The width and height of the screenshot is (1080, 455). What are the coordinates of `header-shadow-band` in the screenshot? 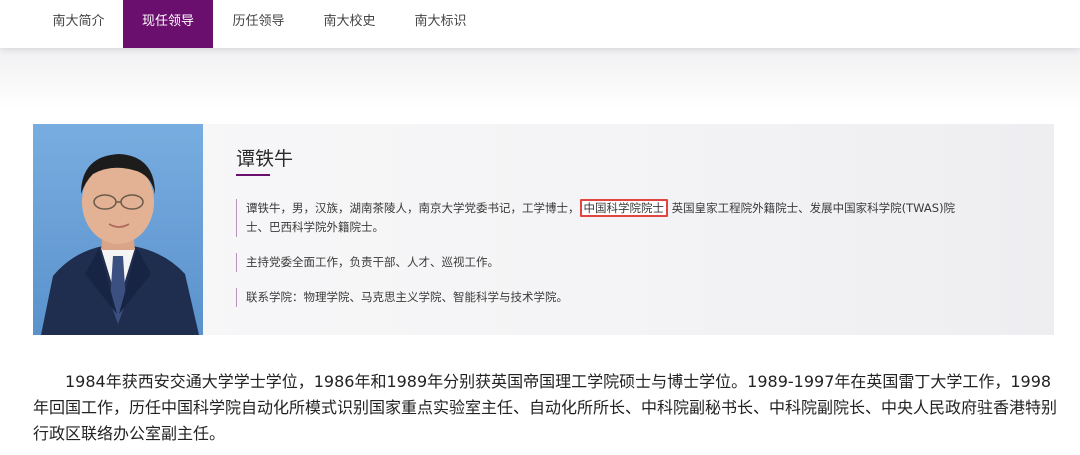 It's located at (540, 78).